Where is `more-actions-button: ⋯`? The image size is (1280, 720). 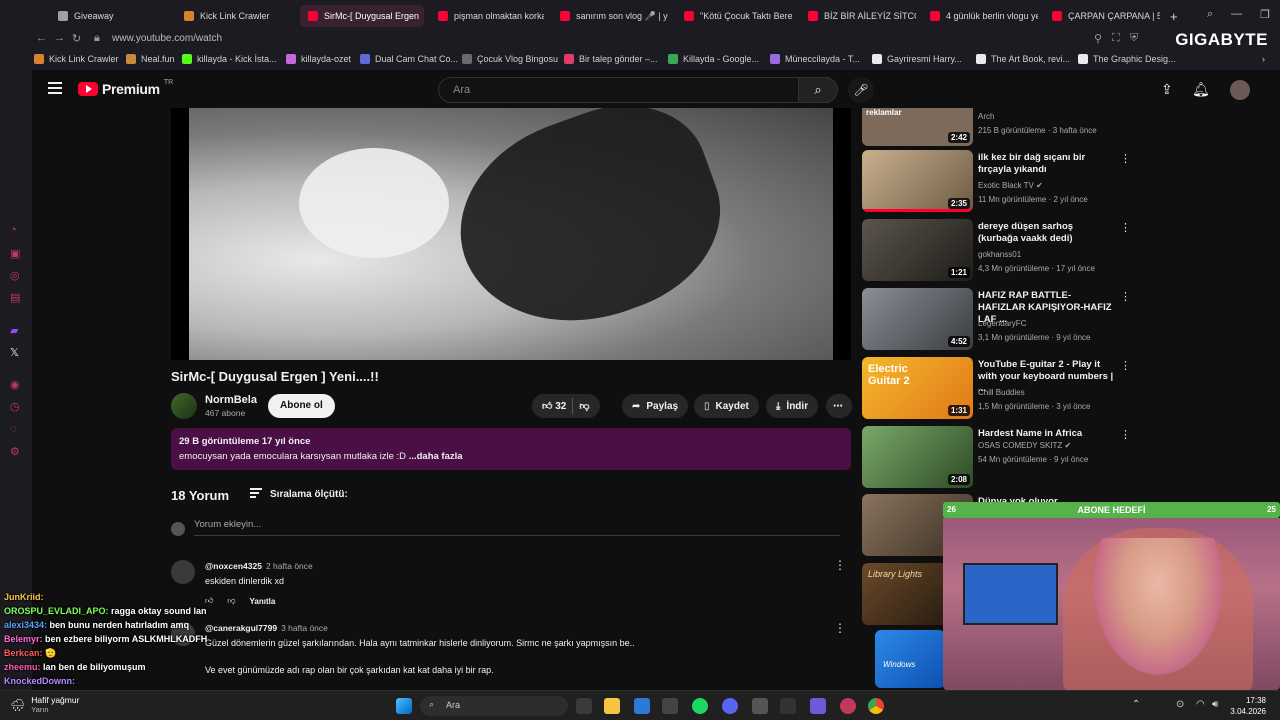 more-actions-button: ⋯ is located at coordinates (839, 406).